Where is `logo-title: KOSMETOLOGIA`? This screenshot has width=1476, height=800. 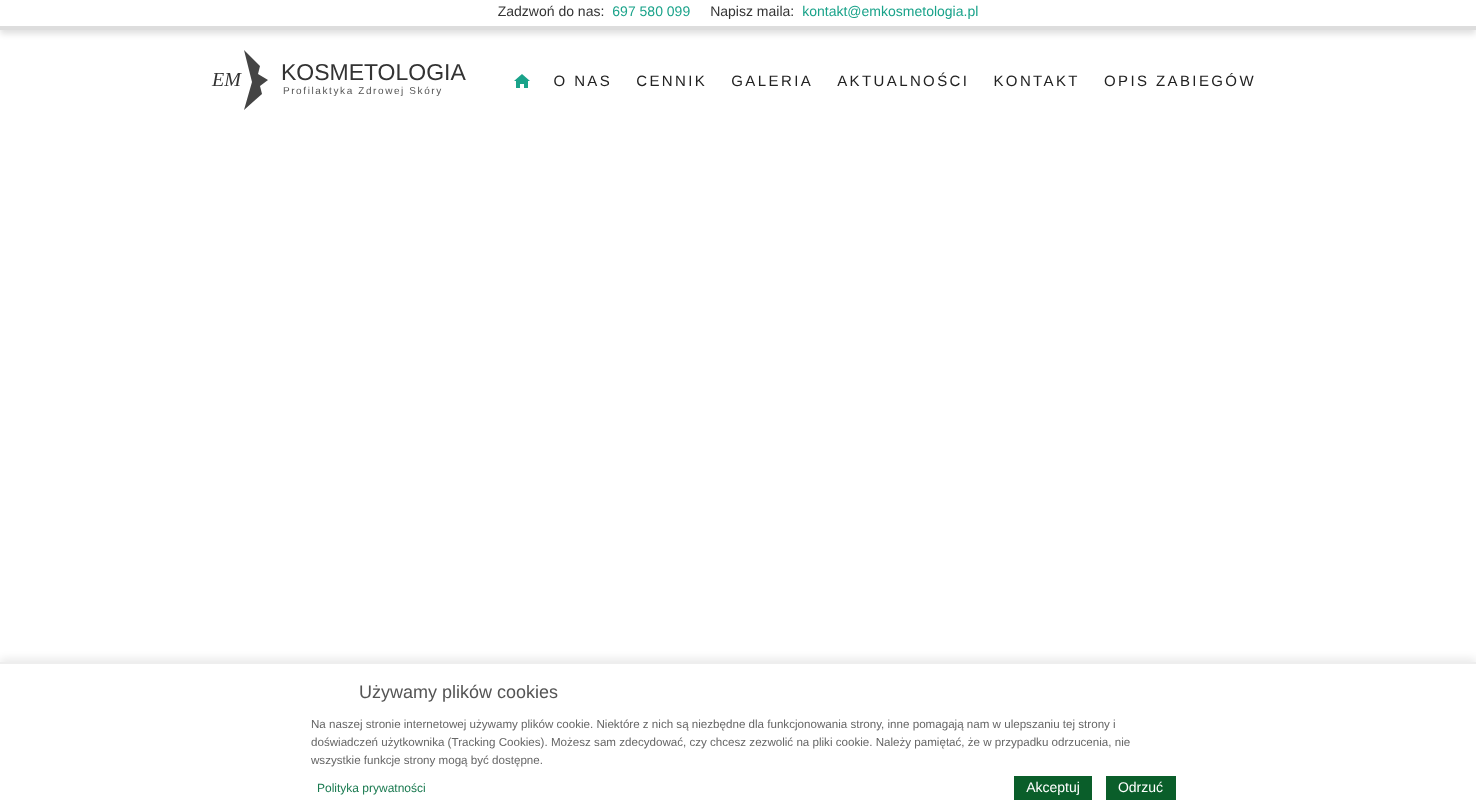
logo-title: KOSMETOLOGIA is located at coordinates (373, 74).